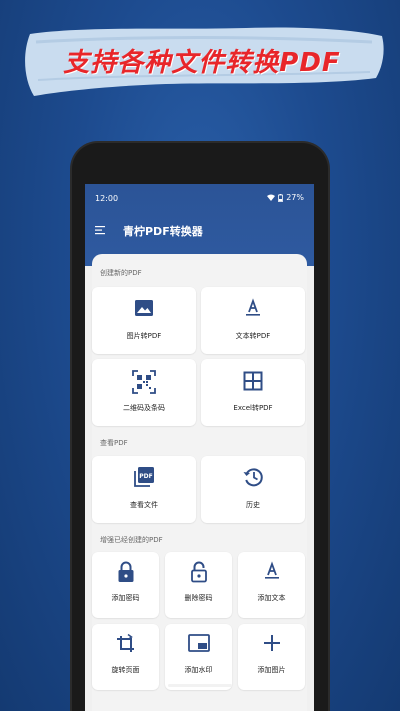  Describe the element at coordinates (271, 670) in the screenshot. I see `card-label: 添加图片` at that location.